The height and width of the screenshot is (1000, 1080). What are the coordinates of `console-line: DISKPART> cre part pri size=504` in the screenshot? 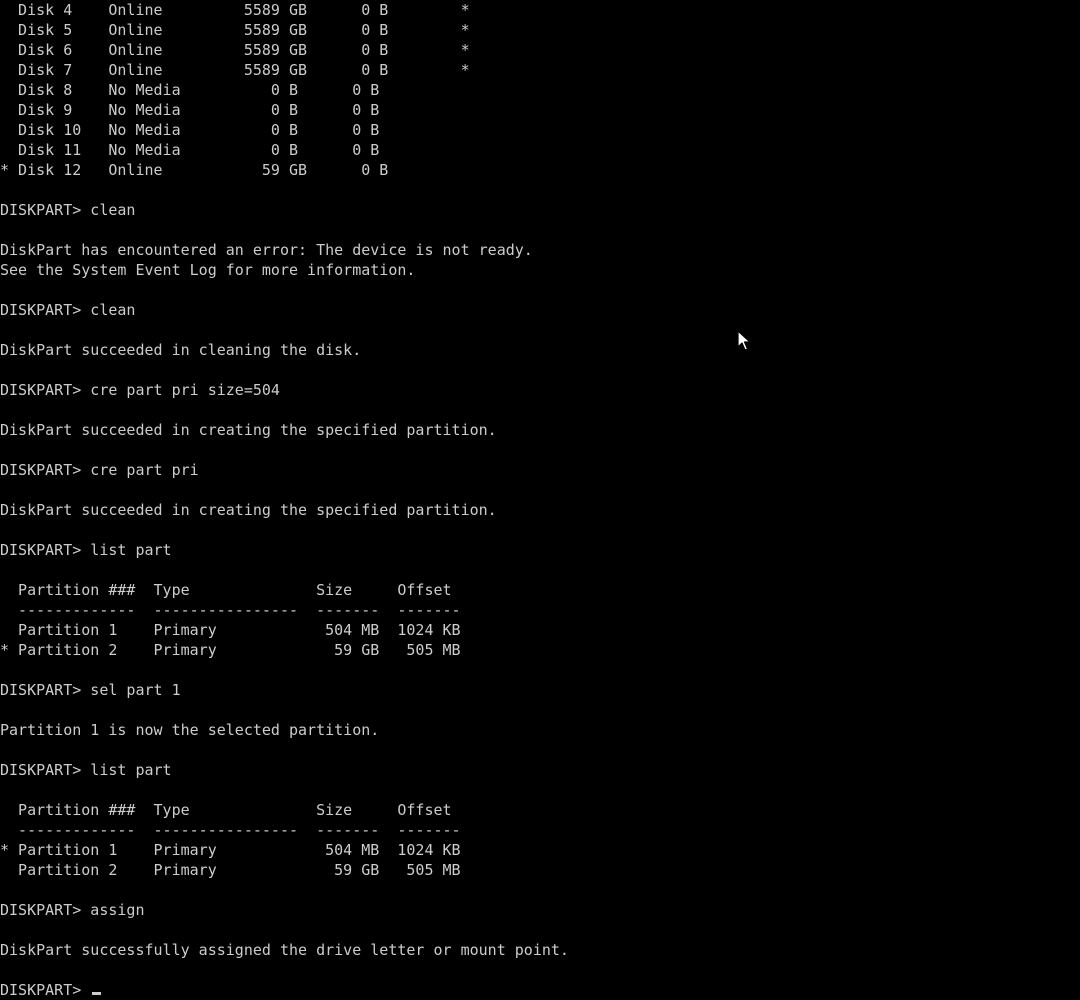 It's located at (140, 390).